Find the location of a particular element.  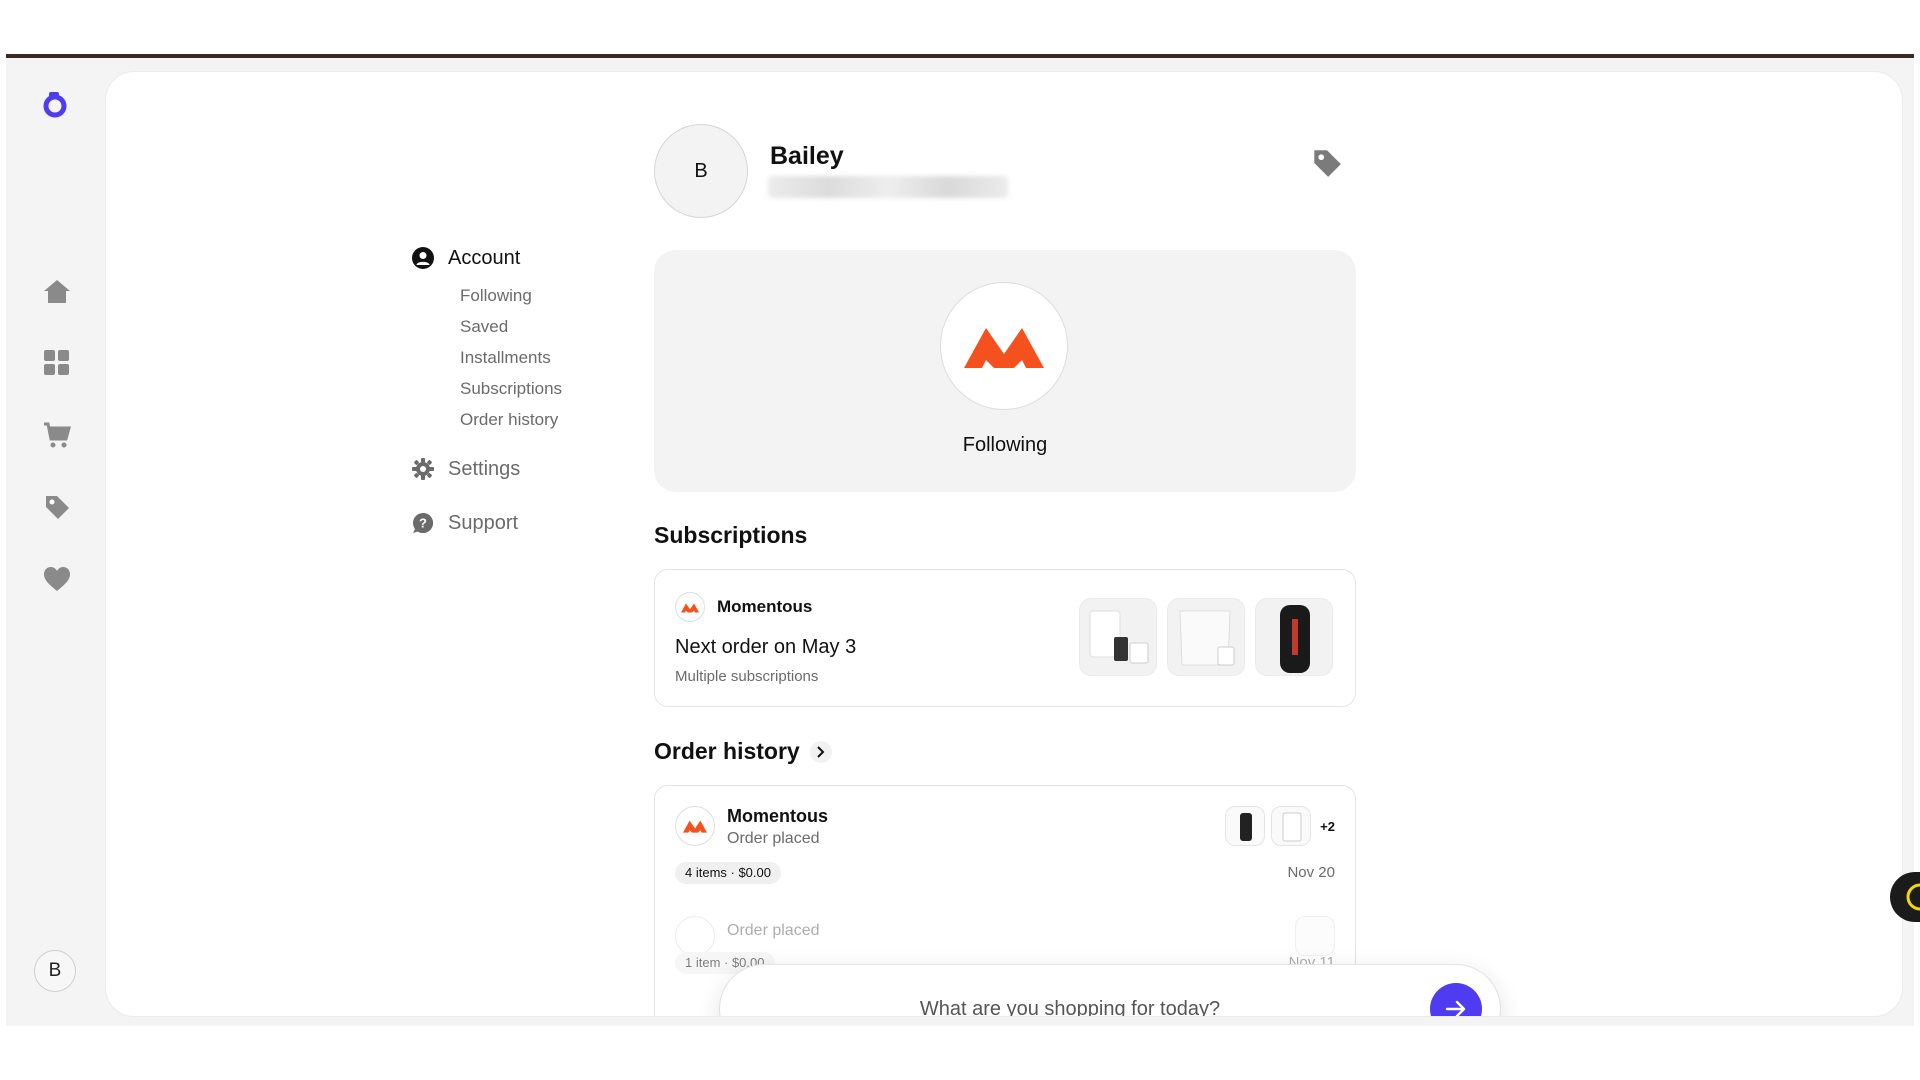

help-icon: ? is located at coordinates (423, 523).